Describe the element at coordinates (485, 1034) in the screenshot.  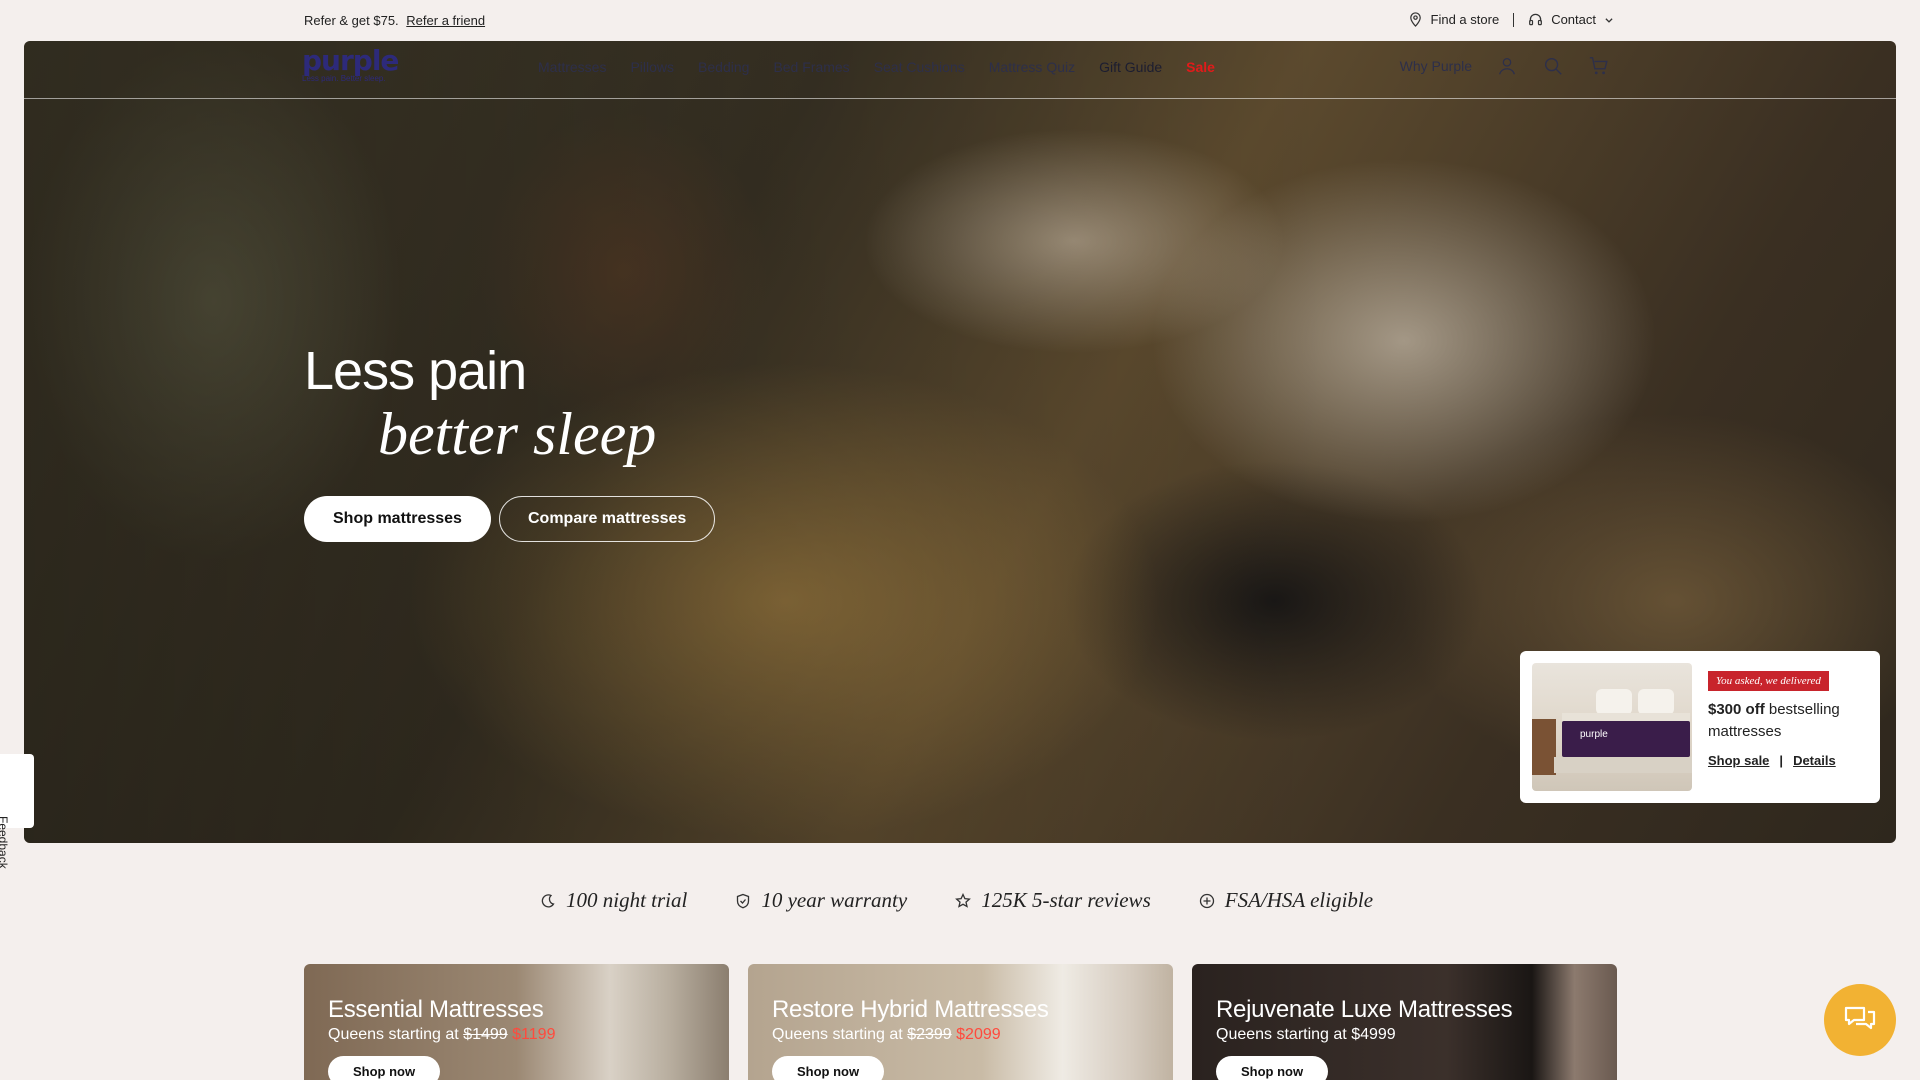
I see `old-price: $1499` at that location.